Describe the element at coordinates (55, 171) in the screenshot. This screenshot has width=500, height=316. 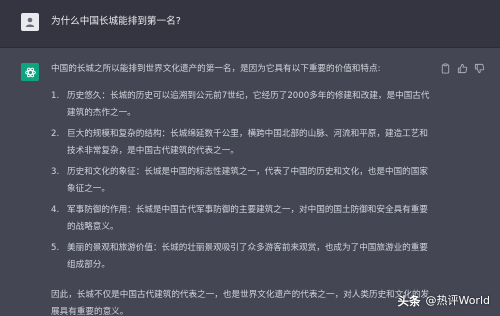
I see `list-item-number: 3.` at that location.